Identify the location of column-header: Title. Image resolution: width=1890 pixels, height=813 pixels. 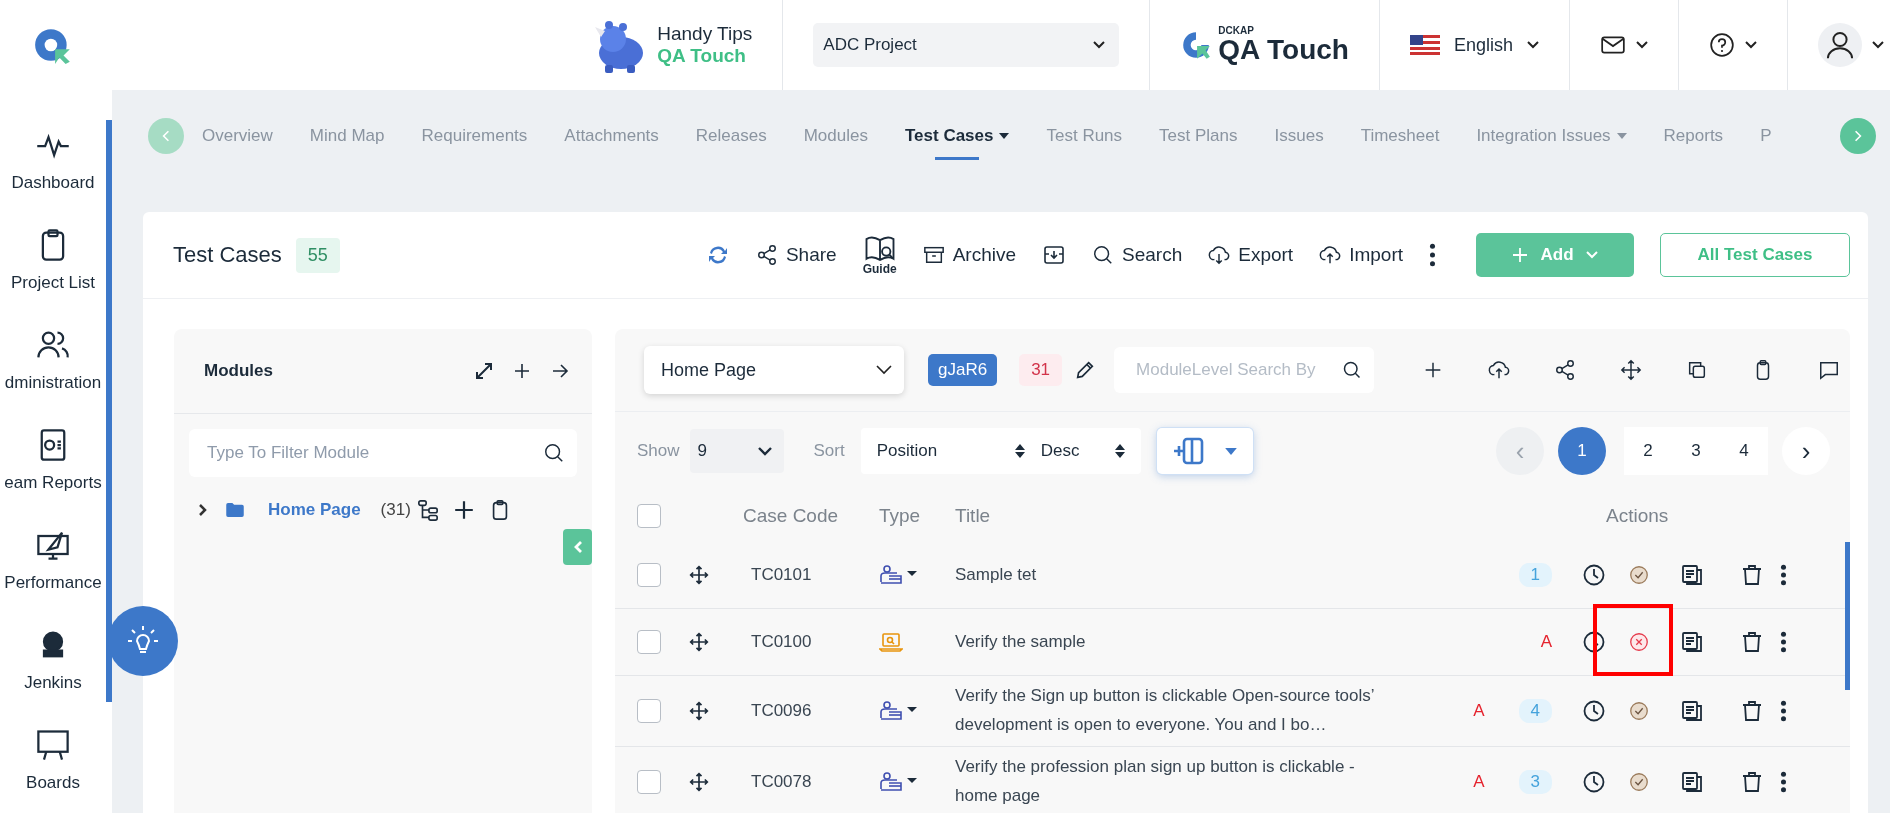
(973, 516).